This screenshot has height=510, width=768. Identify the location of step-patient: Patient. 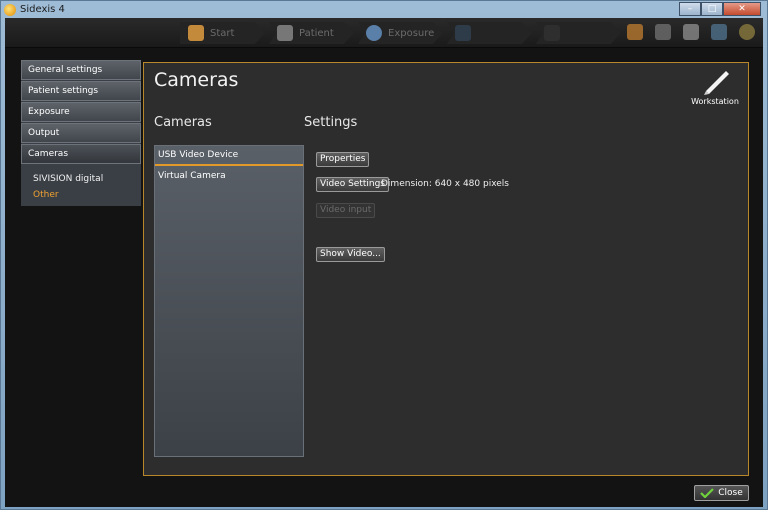
(311, 33).